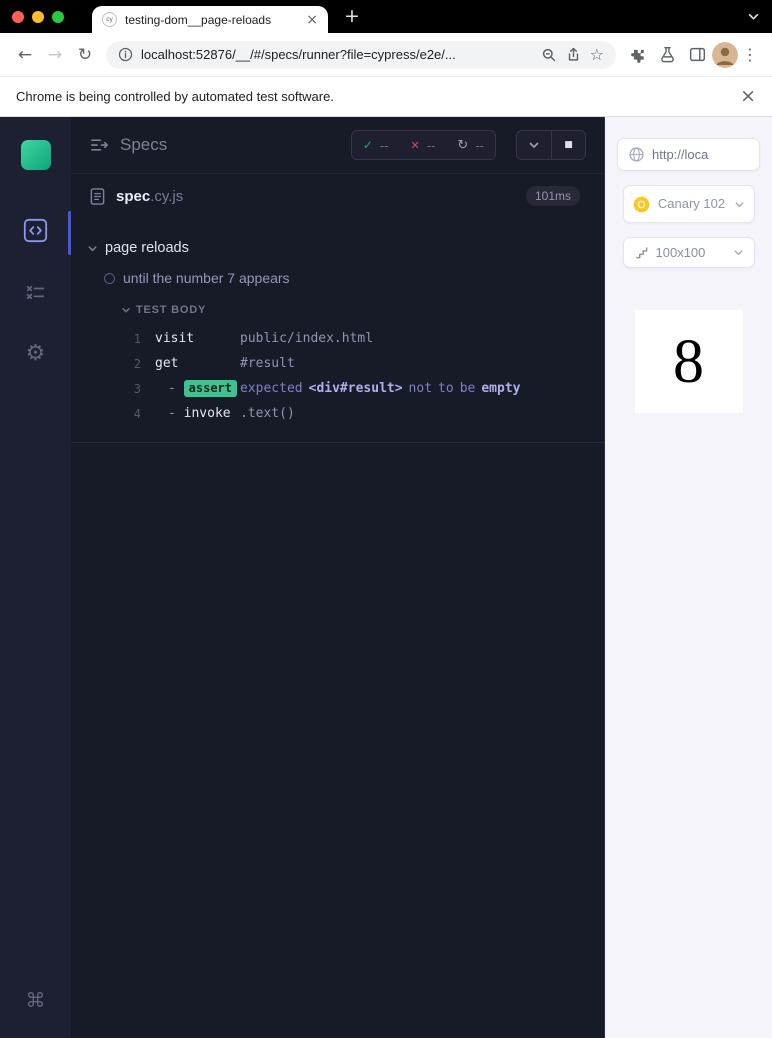 Image resolution: width=772 pixels, height=1038 pixels. I want to click on spec-name-bold: spec, so click(133, 196).